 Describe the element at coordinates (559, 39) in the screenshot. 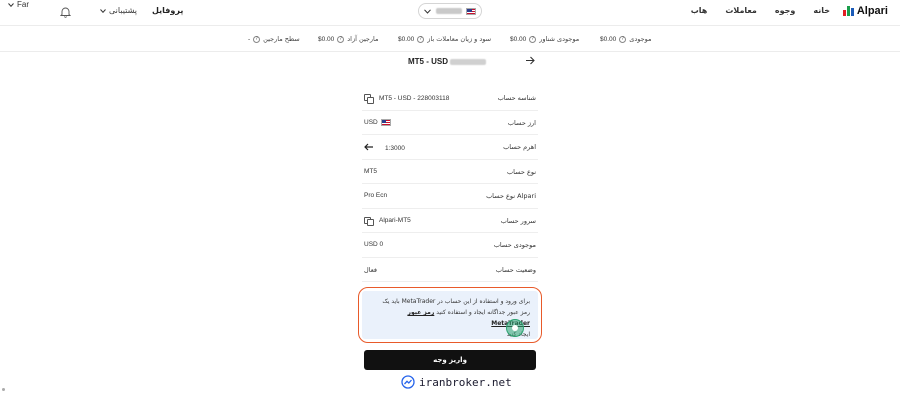

I see `stat-floating-balance-label: موجودی شناور` at that location.